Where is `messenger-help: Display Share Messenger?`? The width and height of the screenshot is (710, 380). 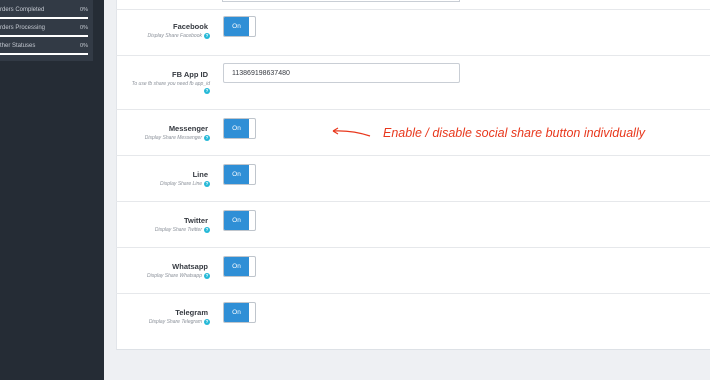
messenger-help: Display Share Messenger? is located at coordinates (177, 138).